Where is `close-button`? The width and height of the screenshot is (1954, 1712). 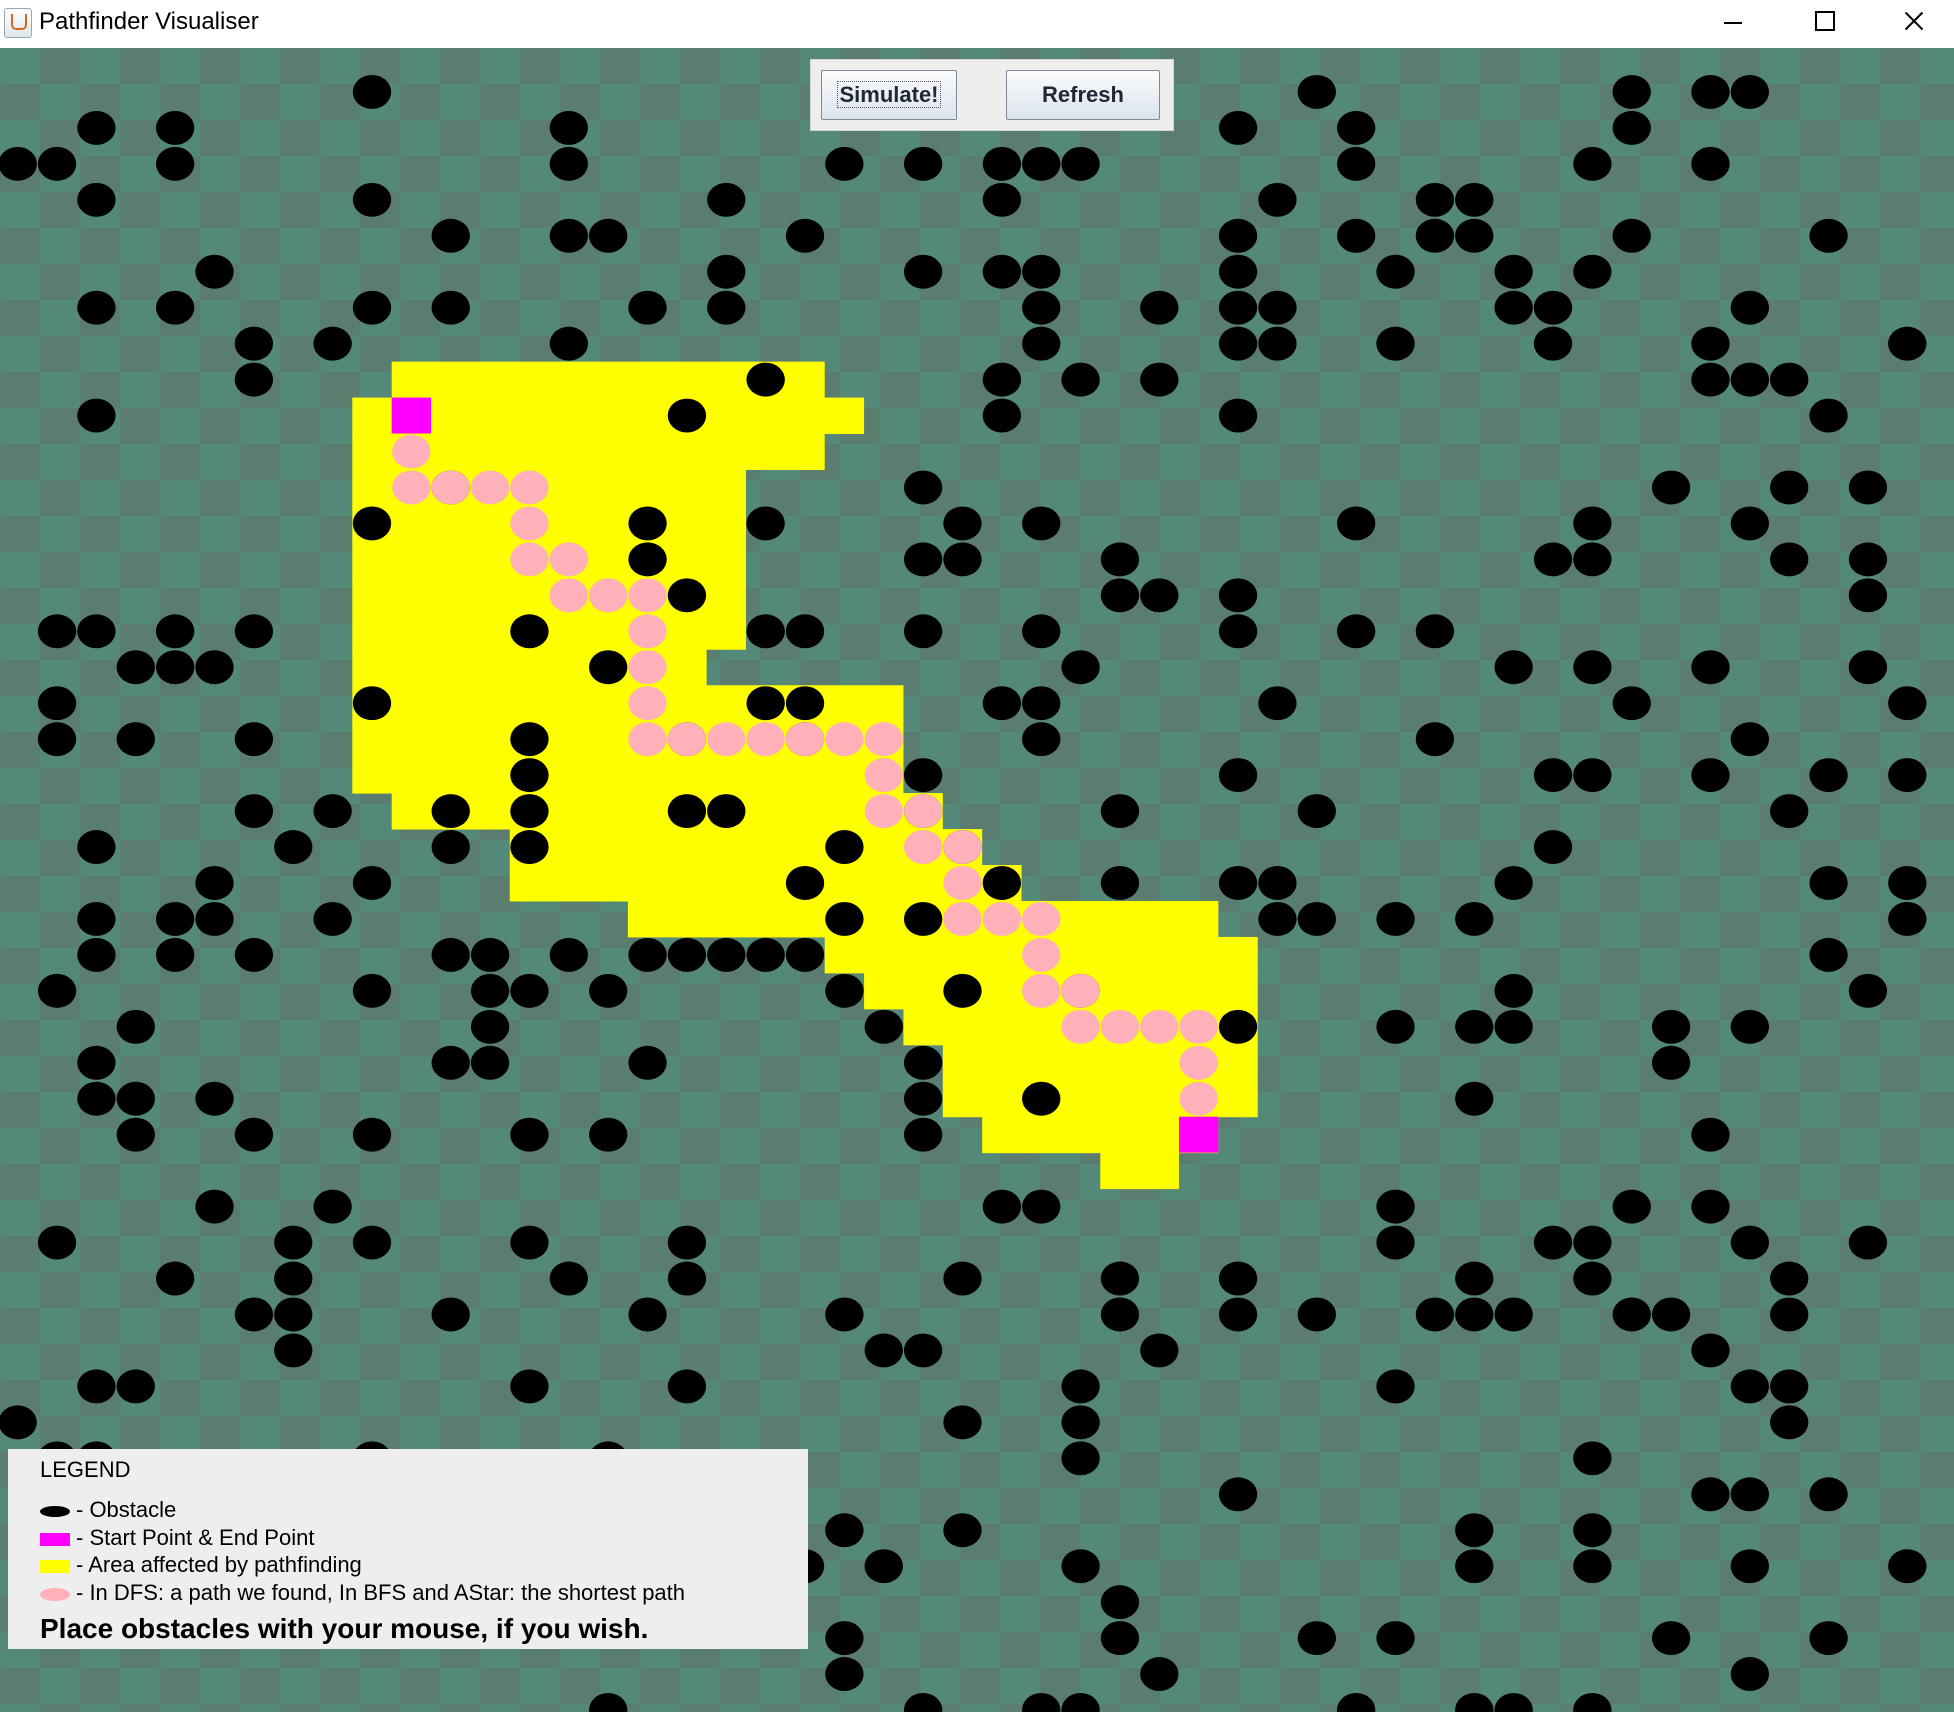 close-button is located at coordinates (1912, 24).